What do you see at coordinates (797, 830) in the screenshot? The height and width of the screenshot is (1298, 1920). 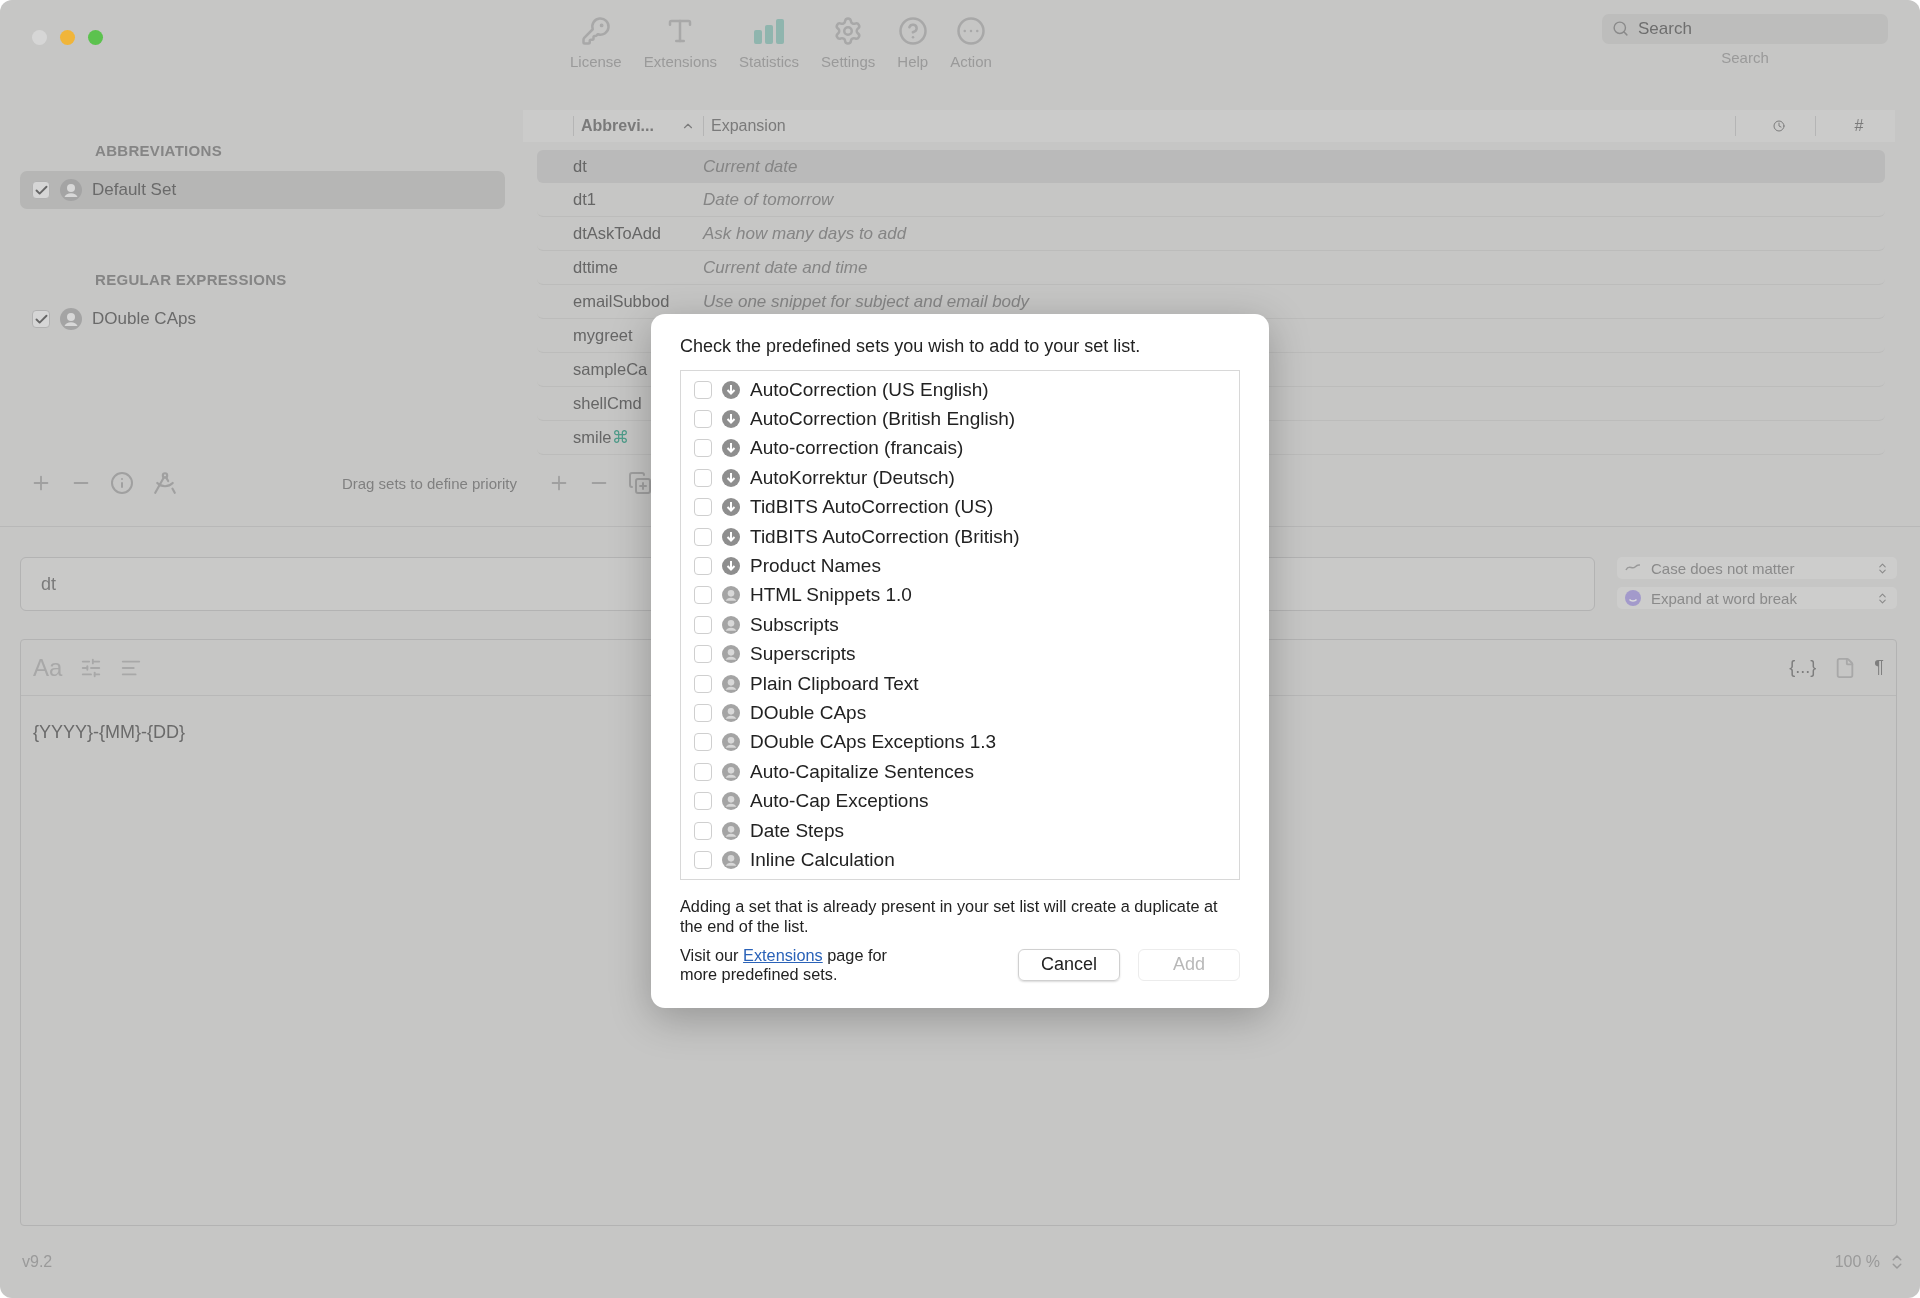 I see `set-name: Date Steps` at bounding box center [797, 830].